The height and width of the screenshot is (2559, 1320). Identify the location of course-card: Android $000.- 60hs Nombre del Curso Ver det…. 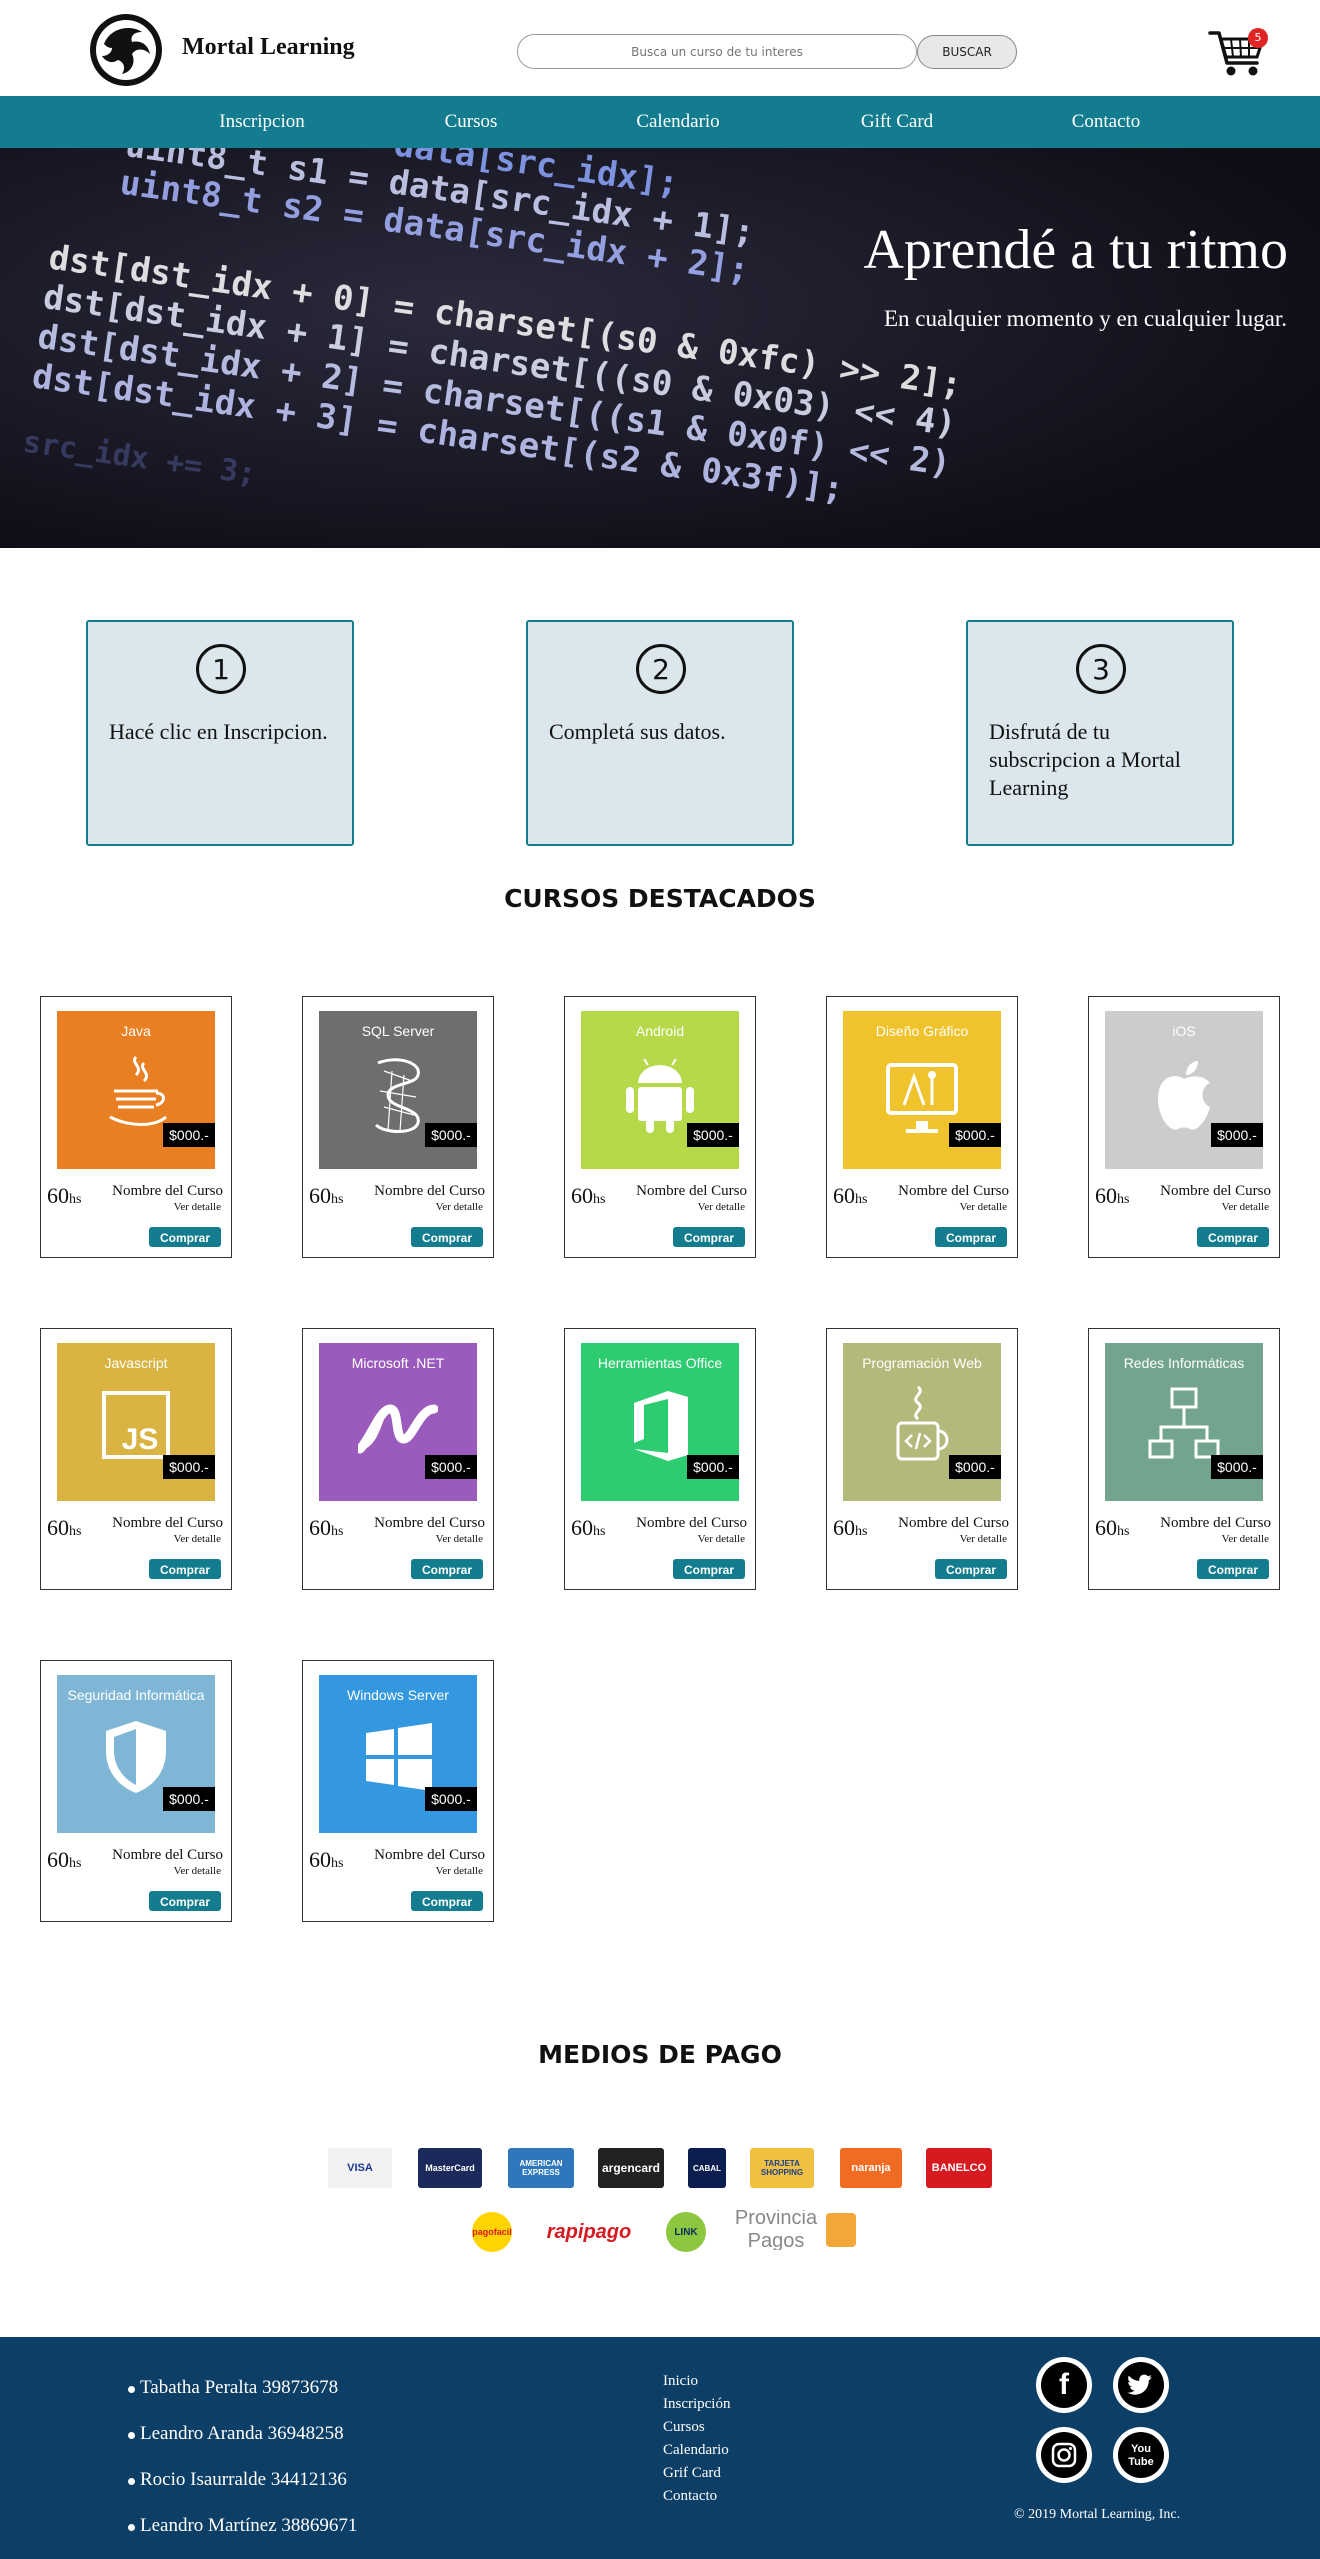
(660, 1127).